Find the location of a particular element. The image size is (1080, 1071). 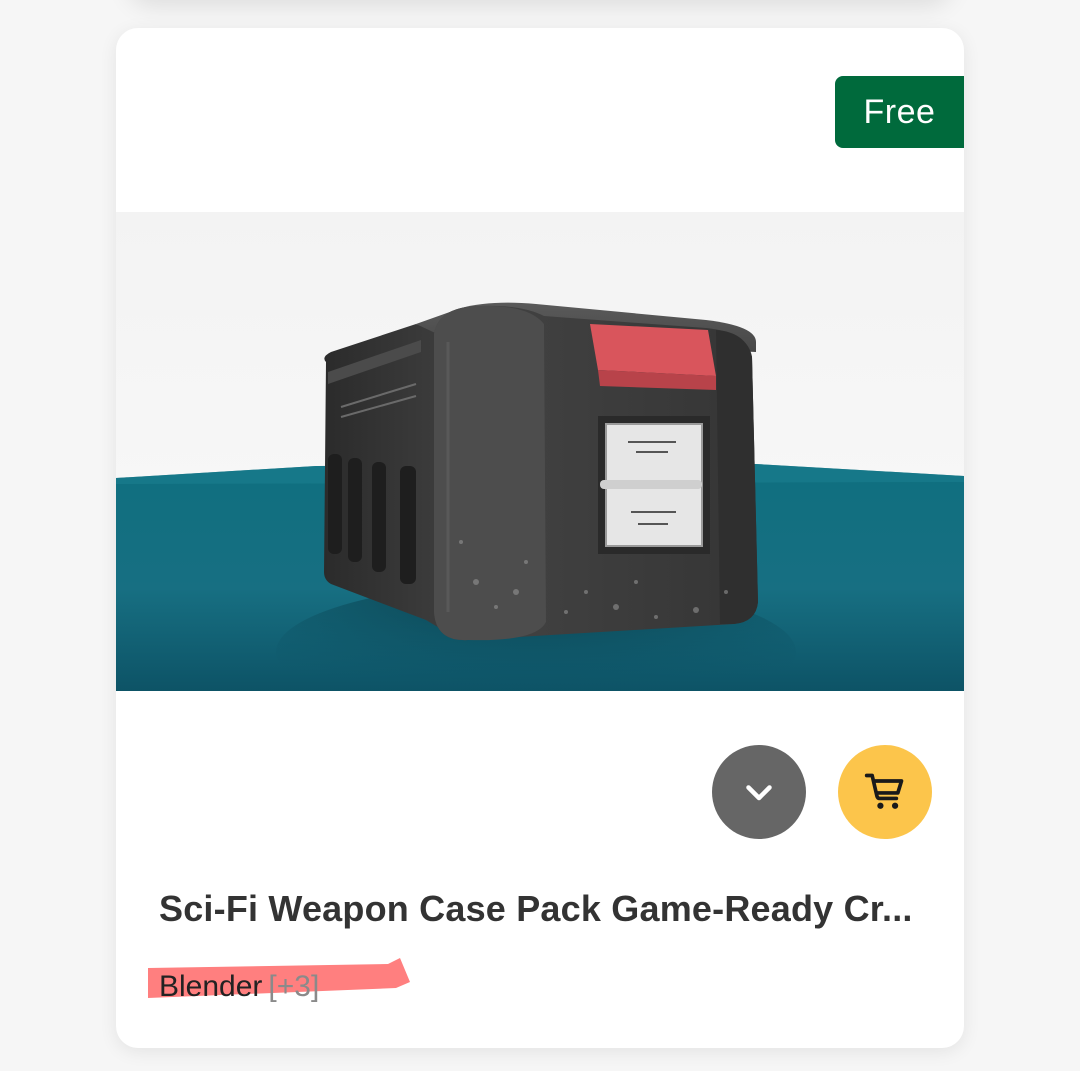

extra-formats-count: [+3] is located at coordinates (293, 986).